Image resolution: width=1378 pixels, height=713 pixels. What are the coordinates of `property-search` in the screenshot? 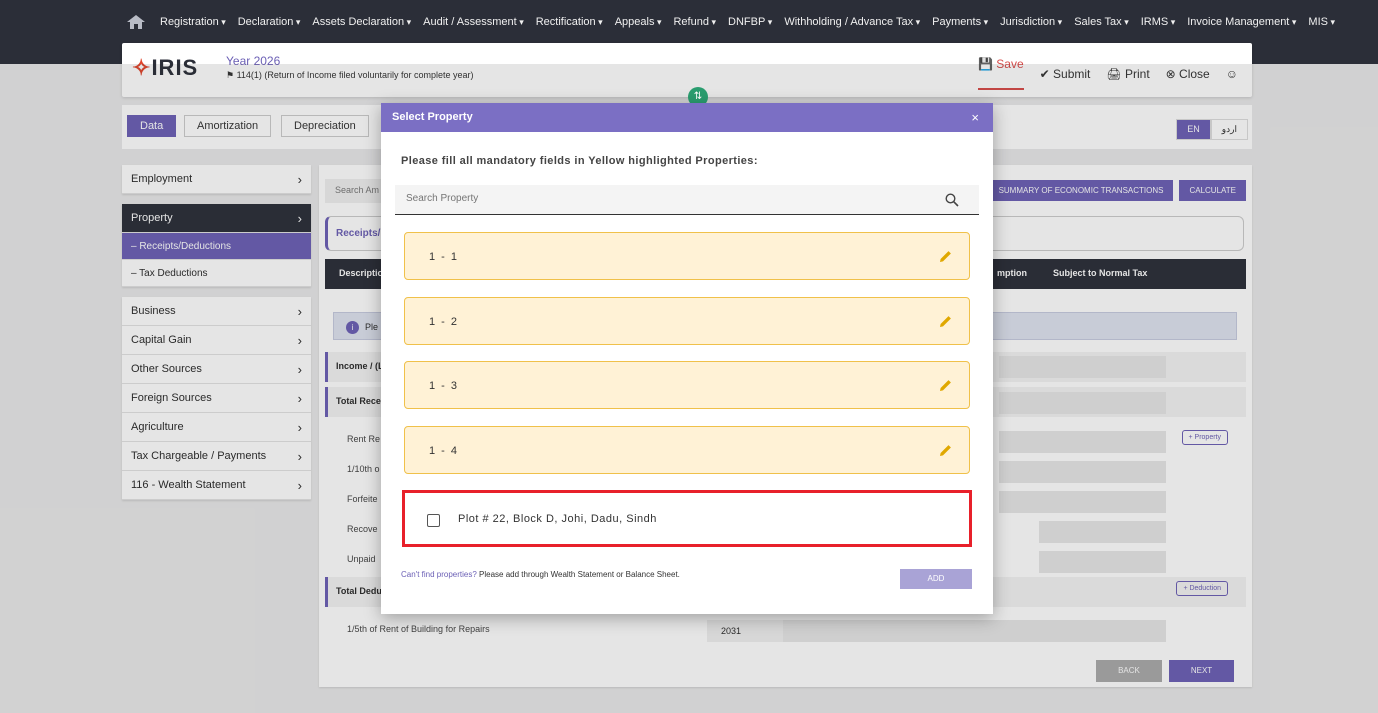 It's located at (687, 200).